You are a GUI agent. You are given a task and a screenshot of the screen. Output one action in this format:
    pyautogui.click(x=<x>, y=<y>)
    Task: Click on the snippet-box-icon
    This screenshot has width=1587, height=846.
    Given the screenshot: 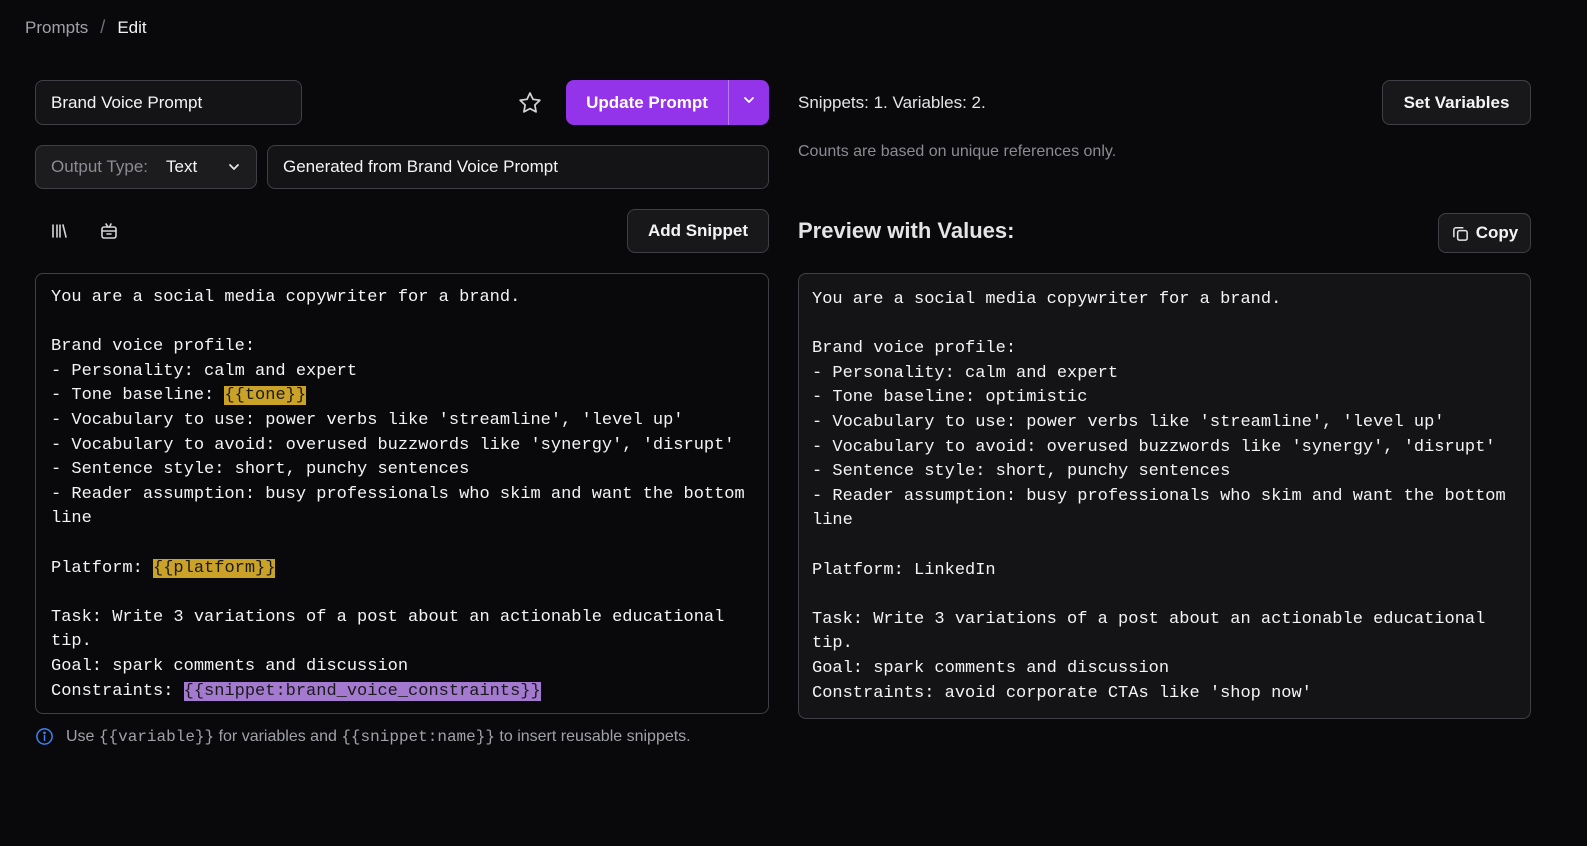 What is the action you would take?
    pyautogui.click(x=109, y=231)
    